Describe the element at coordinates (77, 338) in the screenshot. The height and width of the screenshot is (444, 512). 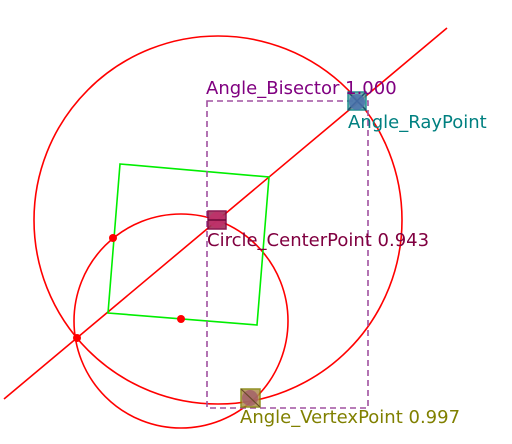
I see `intersection-point` at that location.